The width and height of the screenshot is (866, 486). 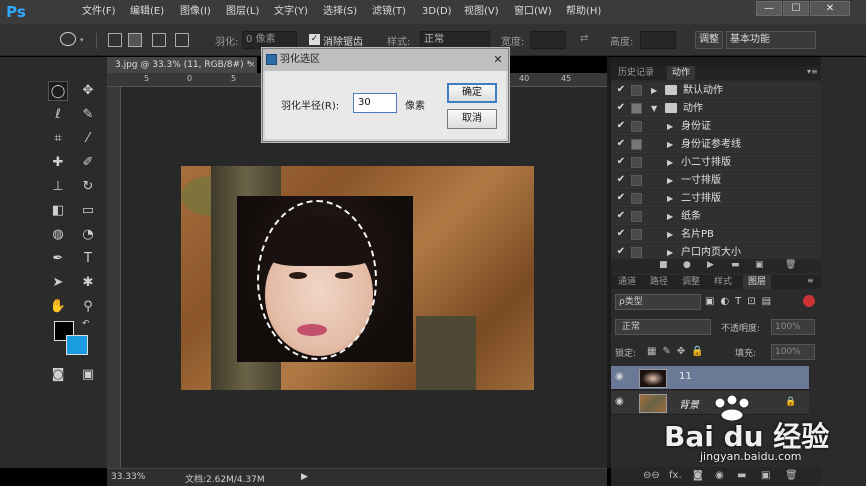 I want to click on action-row: ✔ ▶ 二寸排版, so click(x=716, y=198).